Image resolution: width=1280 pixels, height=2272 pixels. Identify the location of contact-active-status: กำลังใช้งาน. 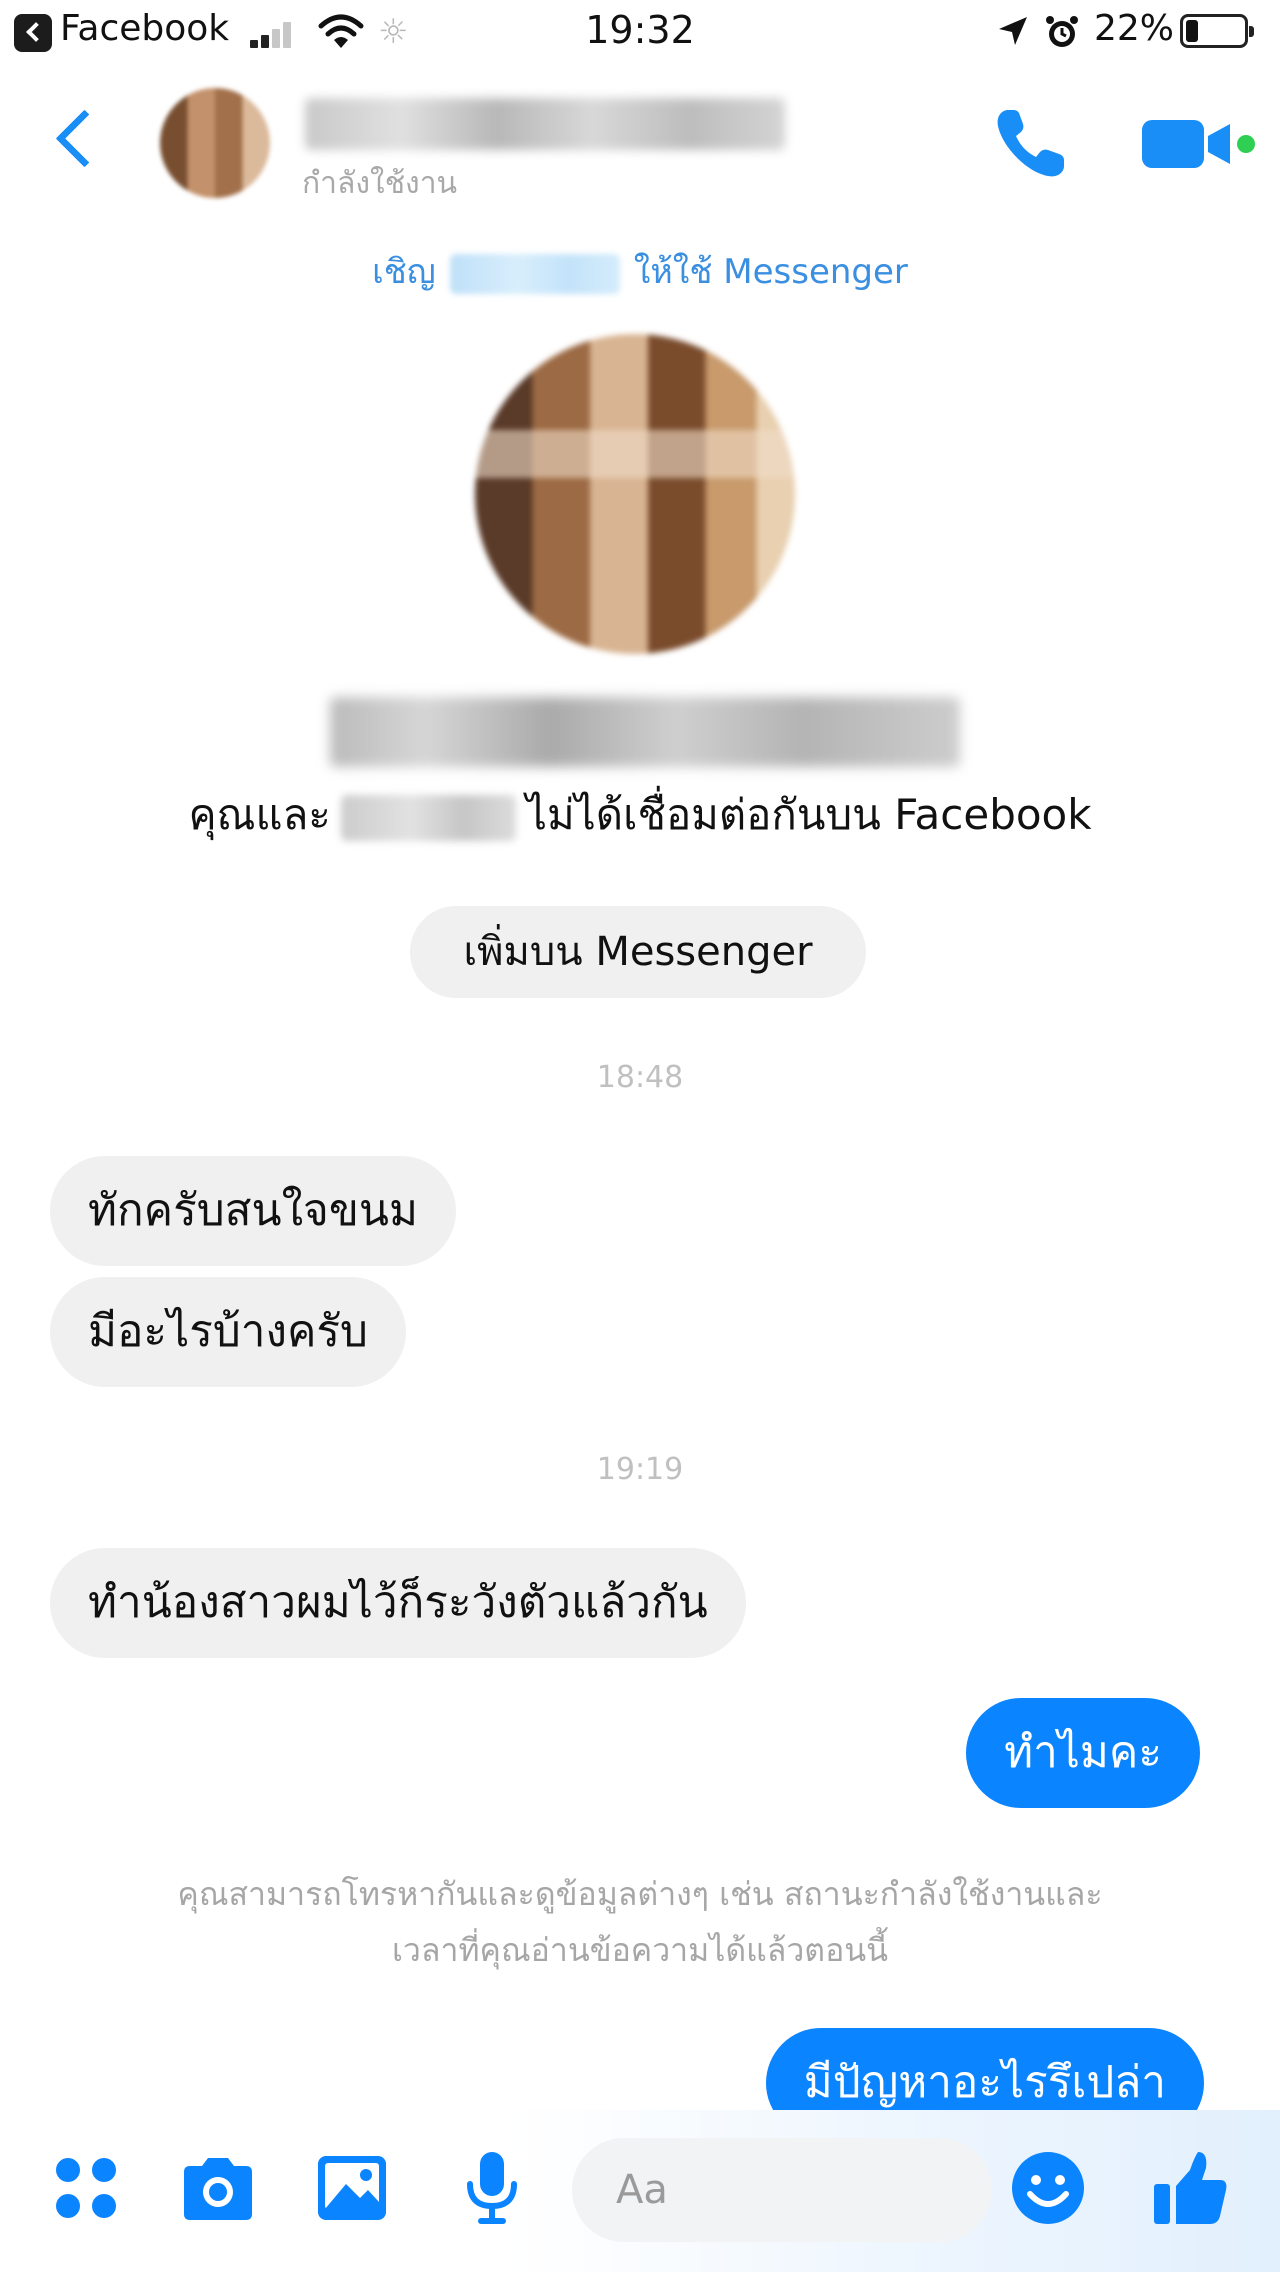
(380, 183).